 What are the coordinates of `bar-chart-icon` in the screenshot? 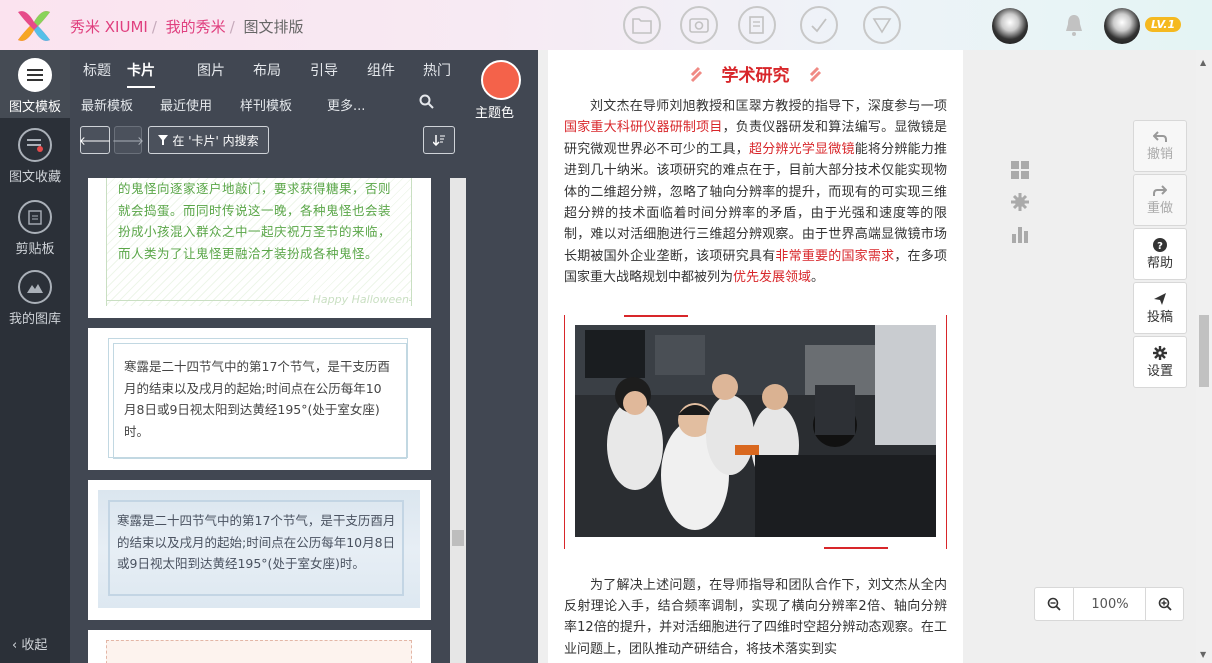 It's located at (1020, 234).